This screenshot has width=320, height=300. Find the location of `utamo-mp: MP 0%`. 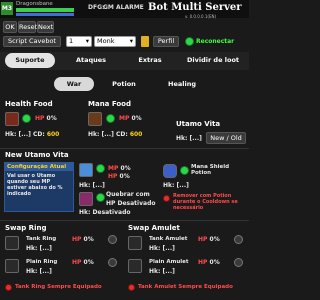

utamo-mp: MP 0% is located at coordinates (119, 168).